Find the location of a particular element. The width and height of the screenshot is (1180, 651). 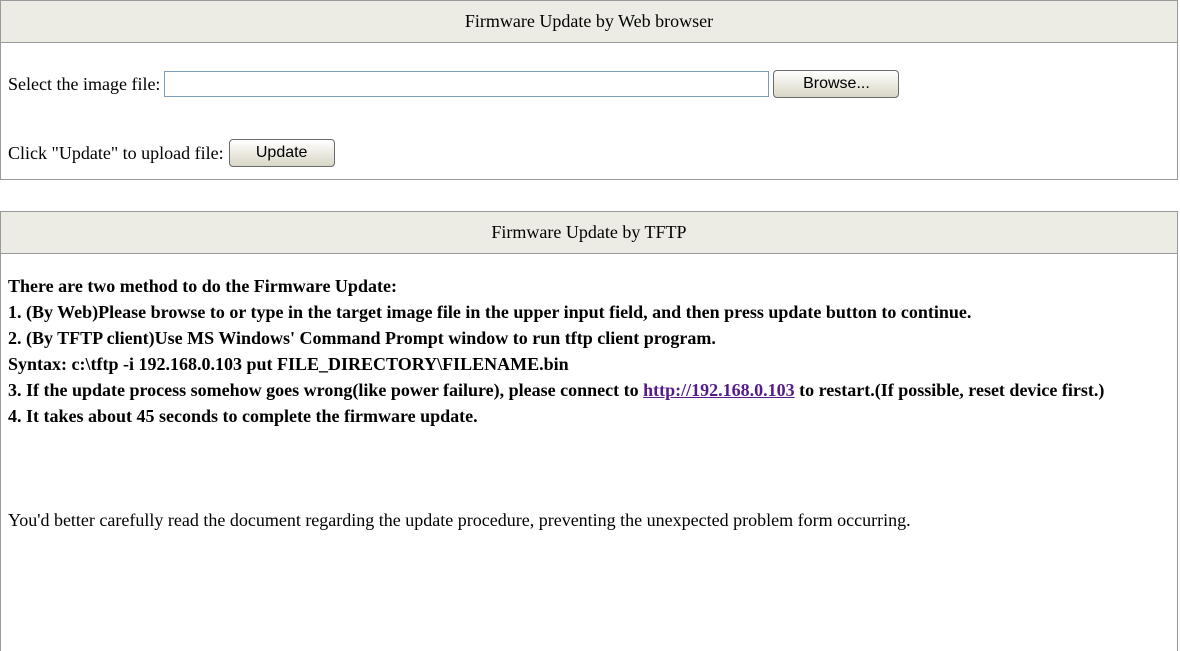

update-row: Click "Update" to upload file: Update is located at coordinates (171, 153).